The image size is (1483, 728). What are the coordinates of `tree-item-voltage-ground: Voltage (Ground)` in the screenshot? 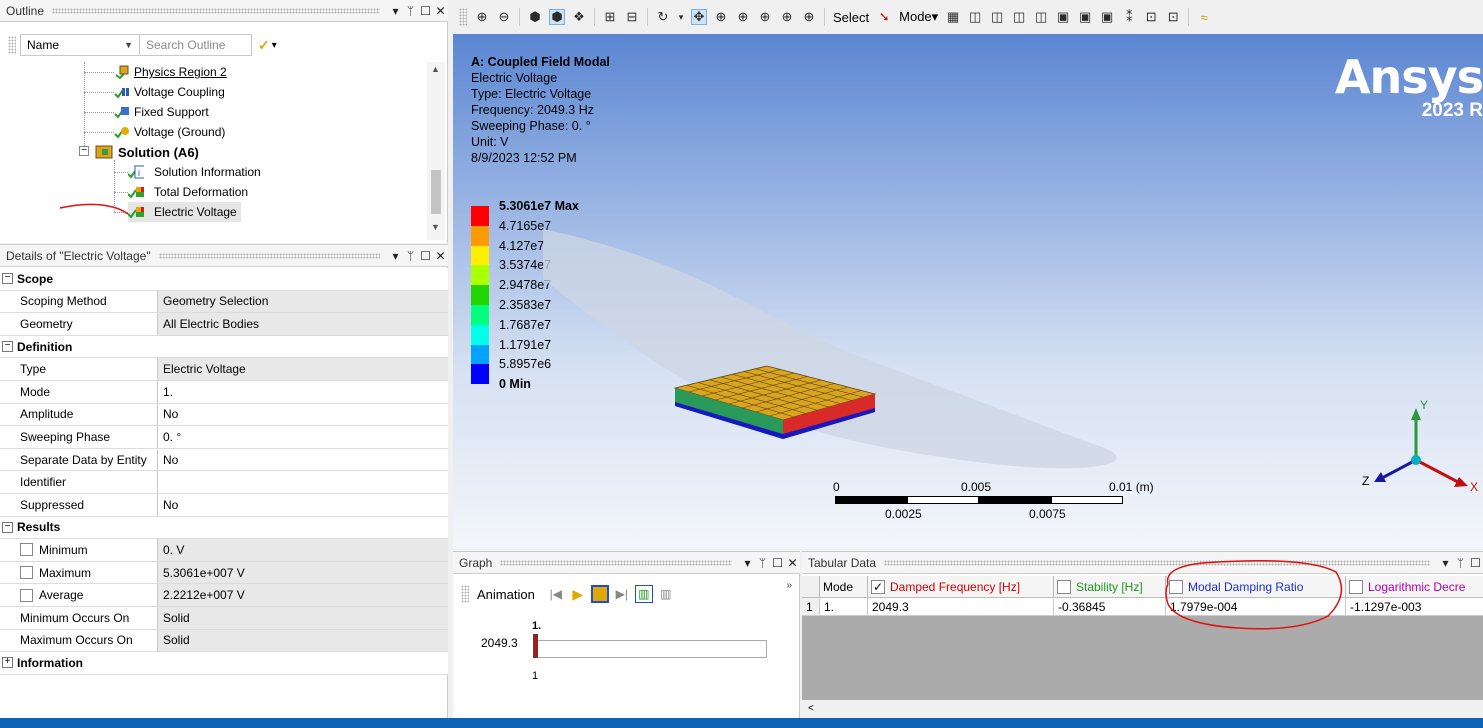 It's located at (169, 132).